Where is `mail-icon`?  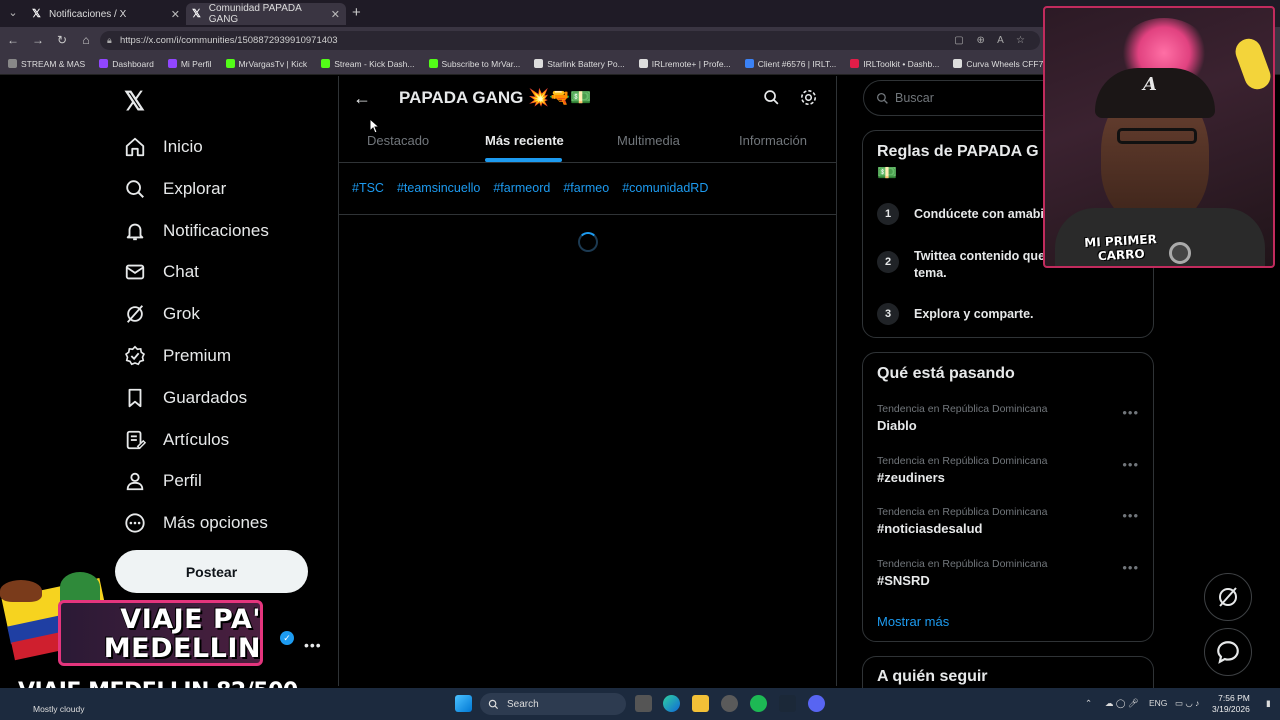 mail-icon is located at coordinates (135, 272).